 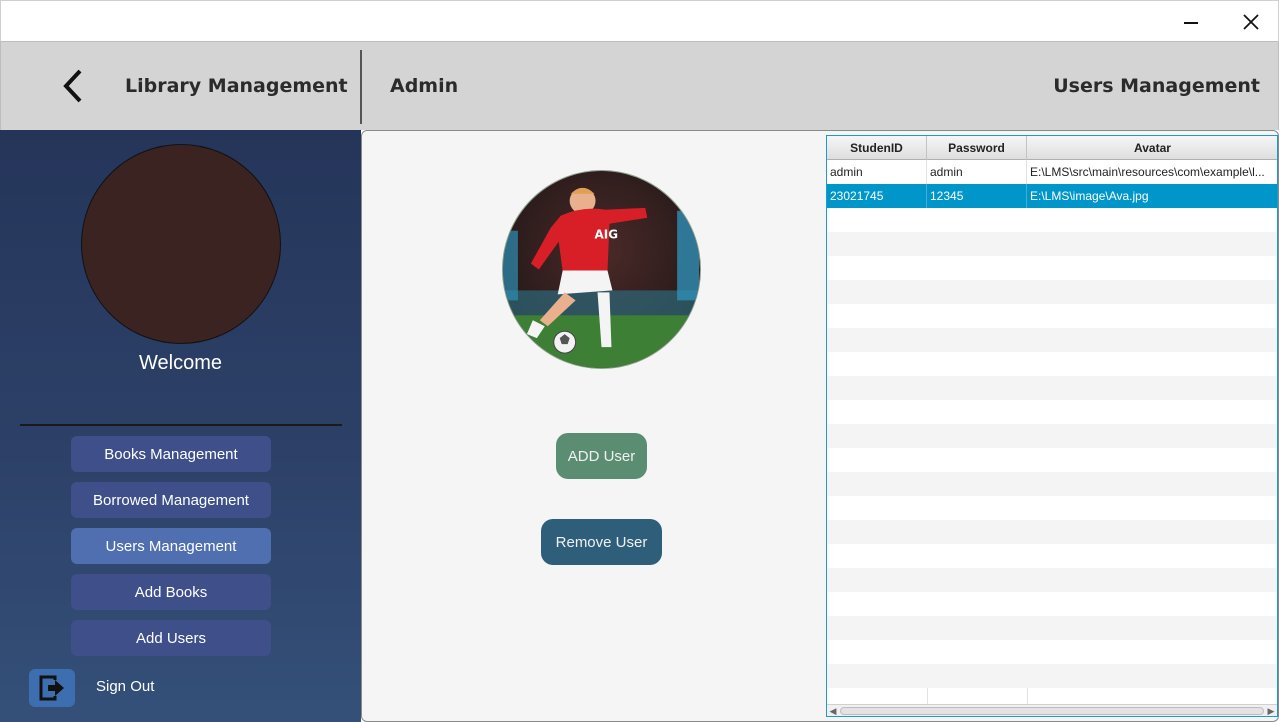 I want to click on close-icon, so click(x=1251, y=22).